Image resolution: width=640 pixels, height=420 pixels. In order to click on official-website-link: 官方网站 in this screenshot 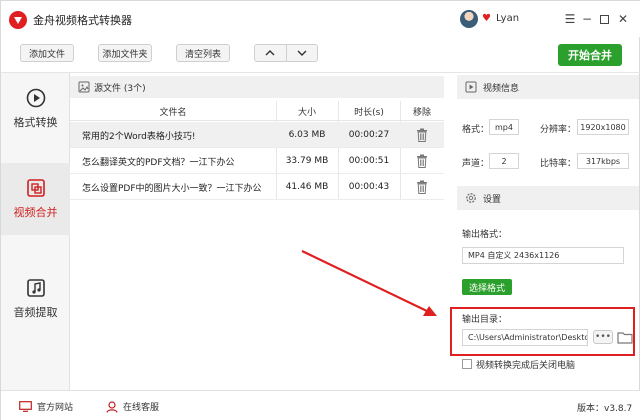, I will do `click(46, 406)`.